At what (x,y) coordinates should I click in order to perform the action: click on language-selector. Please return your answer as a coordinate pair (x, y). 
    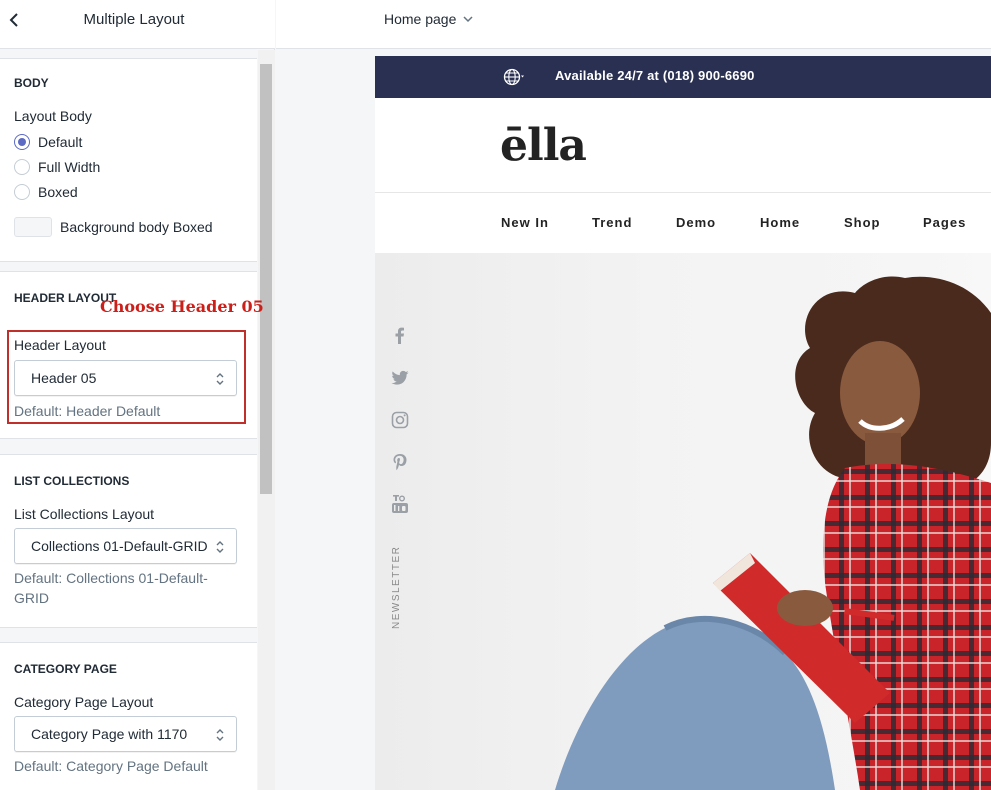
    Looking at the image, I should click on (514, 77).